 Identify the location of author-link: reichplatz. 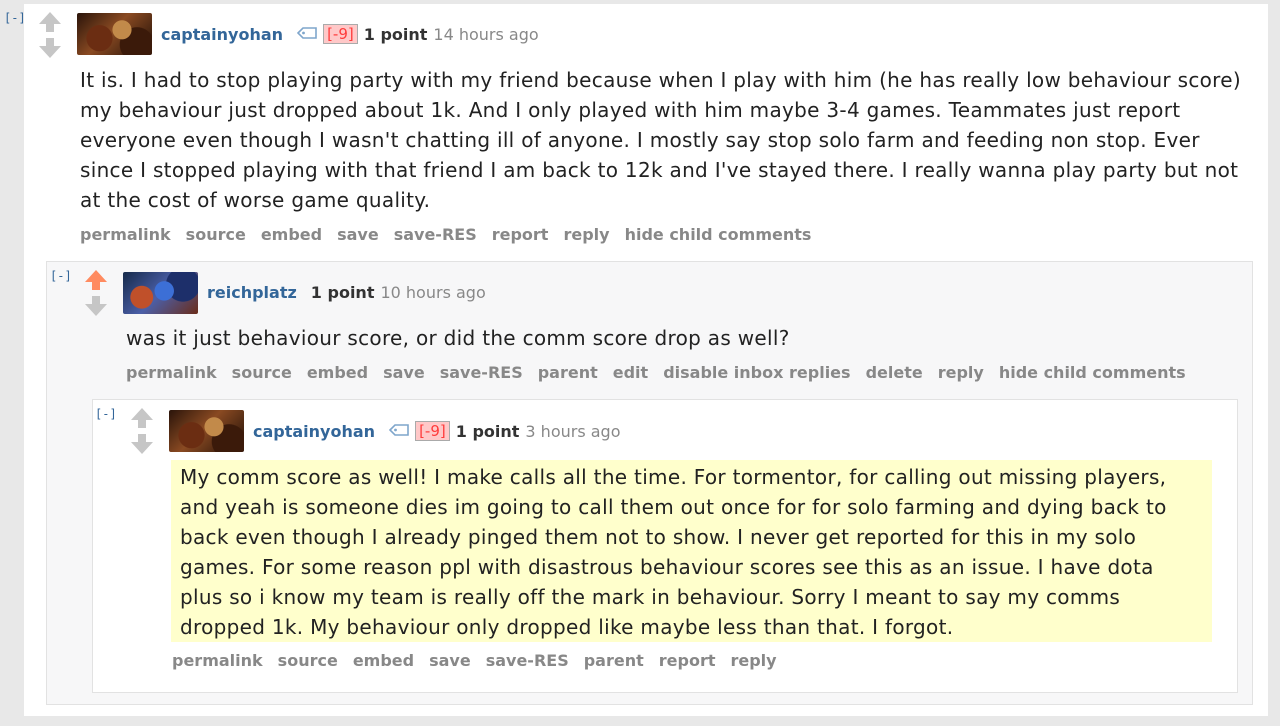
(252, 292).